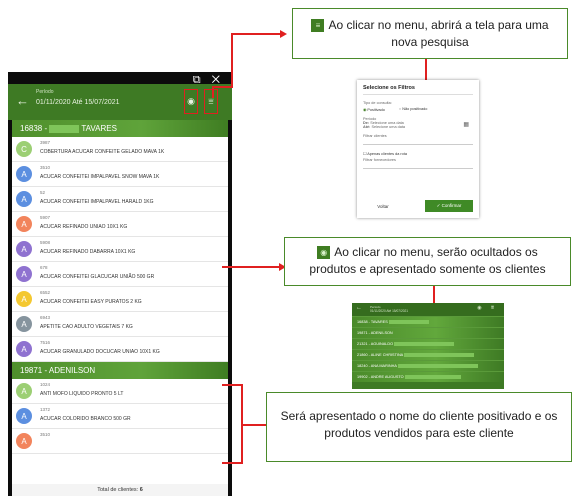  Describe the element at coordinates (91, 302) in the screenshot. I see `product-name: ACUCAR CONFEITEI EASY PURATOS 2 KG` at that location.